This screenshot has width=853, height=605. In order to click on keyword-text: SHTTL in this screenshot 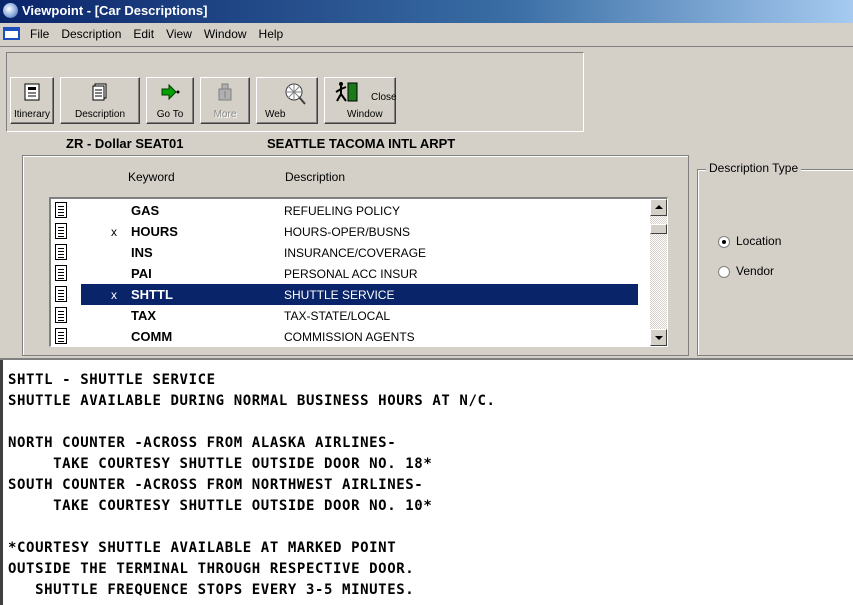, I will do `click(152, 294)`.